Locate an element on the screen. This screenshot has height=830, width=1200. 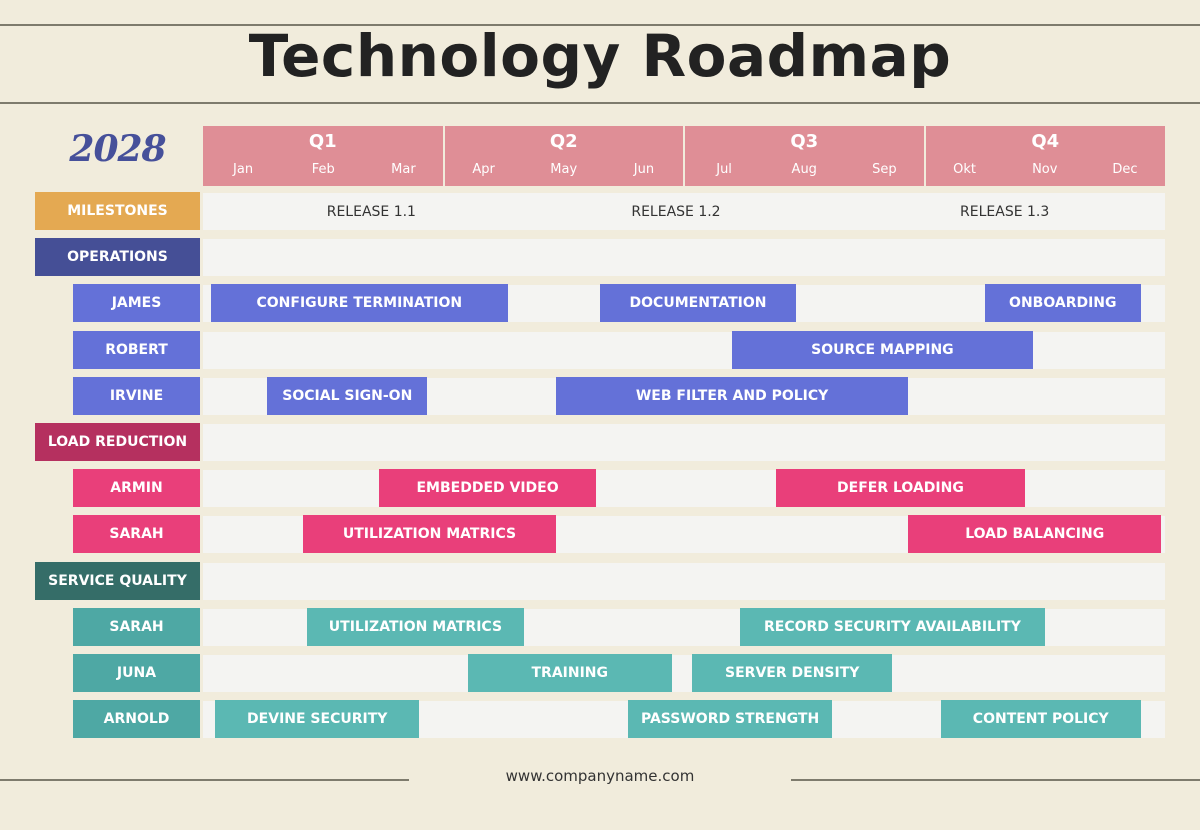
quarter-label: Q3 is located at coordinates (804, 141).